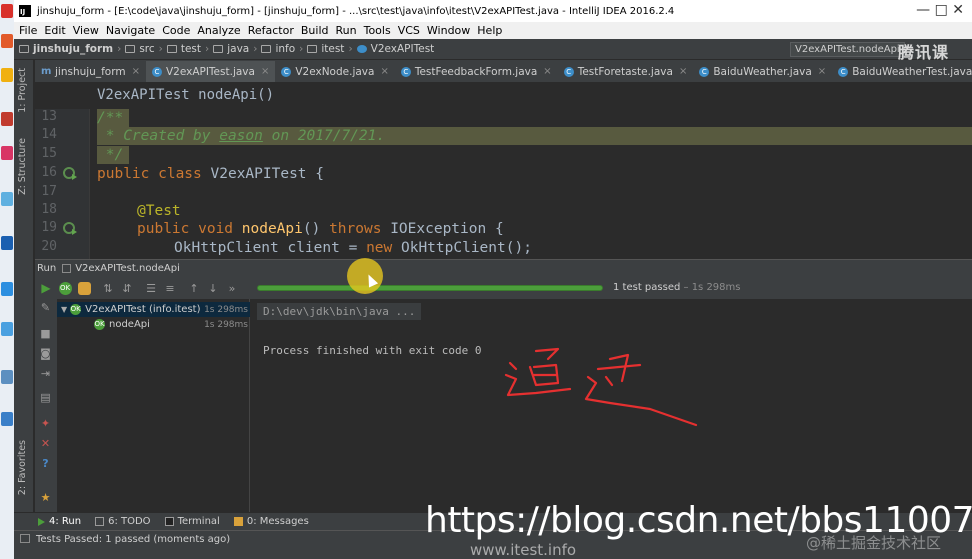 The image size is (972, 559). What do you see at coordinates (377, 30) in the screenshot?
I see `menu-tools: Tools` at bounding box center [377, 30].